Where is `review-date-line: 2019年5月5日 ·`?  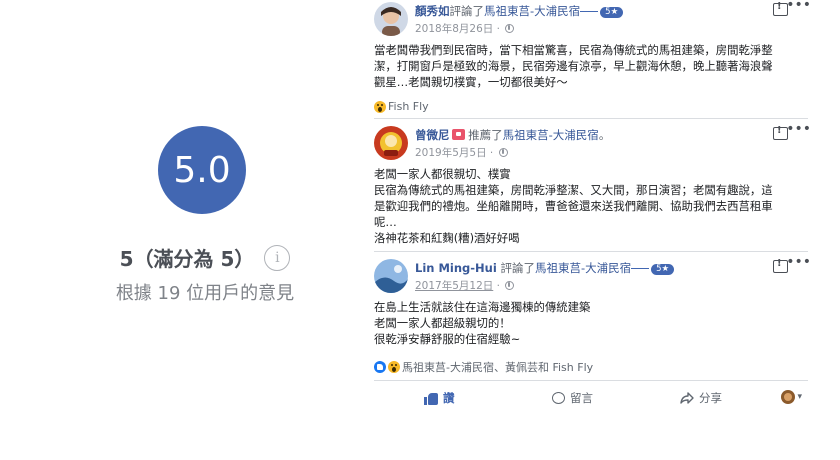 review-date-line: 2019年5月5日 · is located at coordinates (461, 152).